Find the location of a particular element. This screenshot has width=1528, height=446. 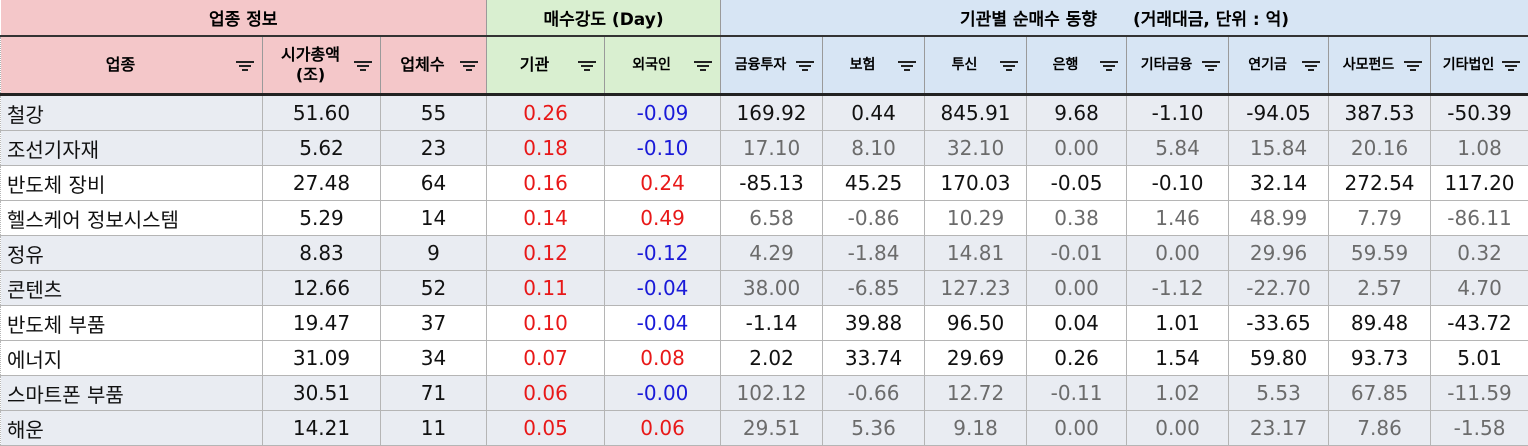

cell-other-corp: 117.20 is located at coordinates (1479, 183).